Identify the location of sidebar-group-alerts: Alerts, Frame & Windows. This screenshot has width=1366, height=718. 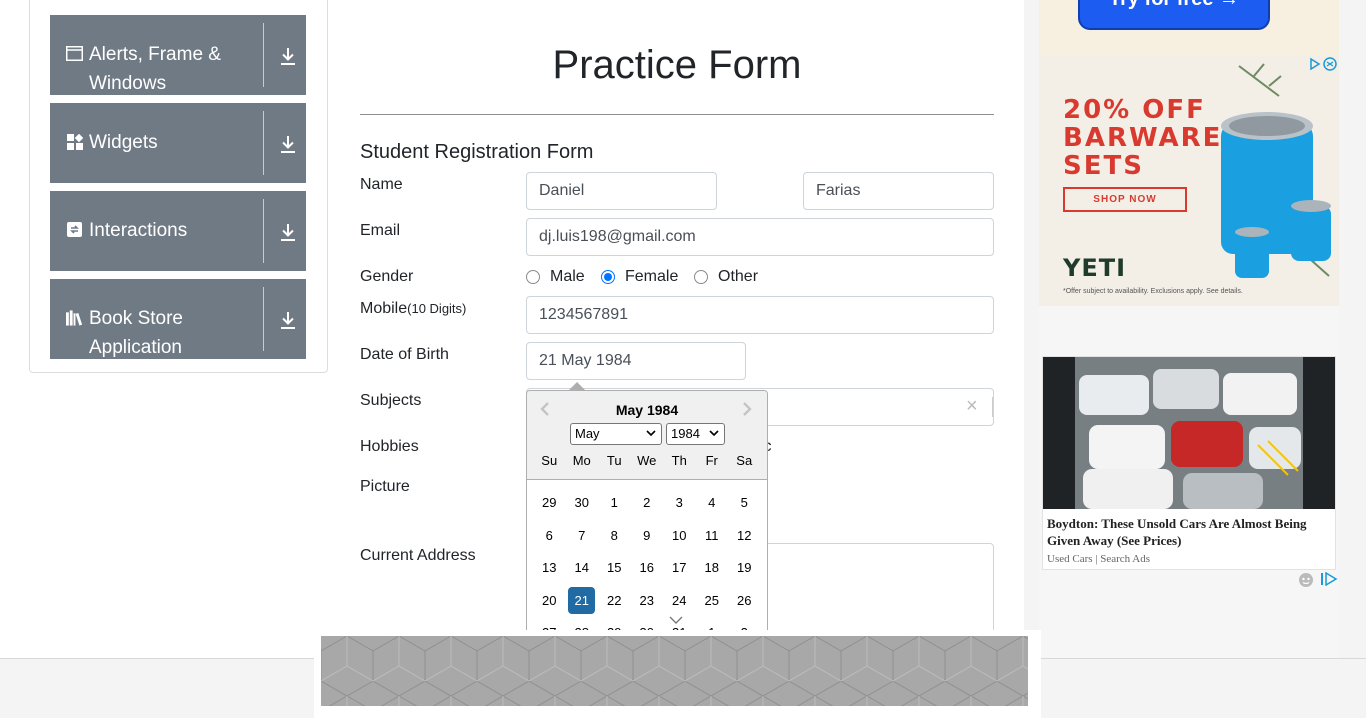
(178, 55).